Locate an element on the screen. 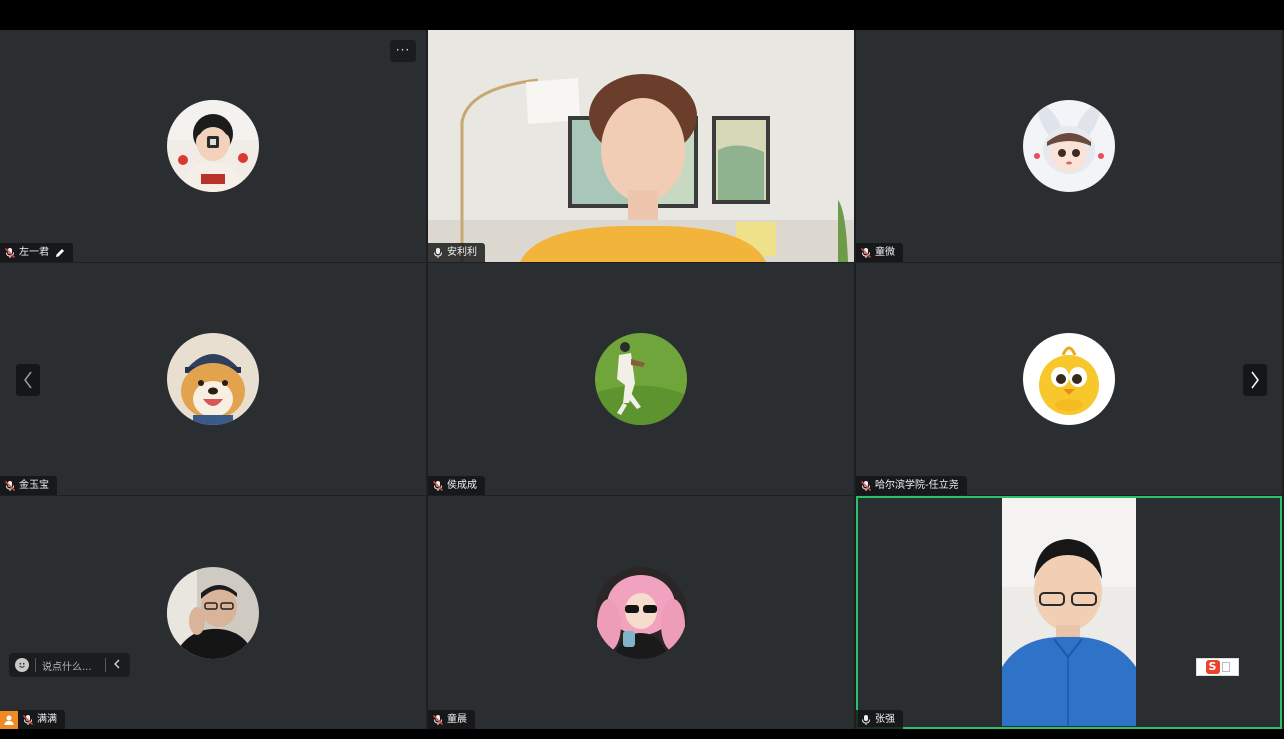 The height and width of the screenshot is (739, 1284). participant-name: 侯成成 is located at coordinates (462, 485).